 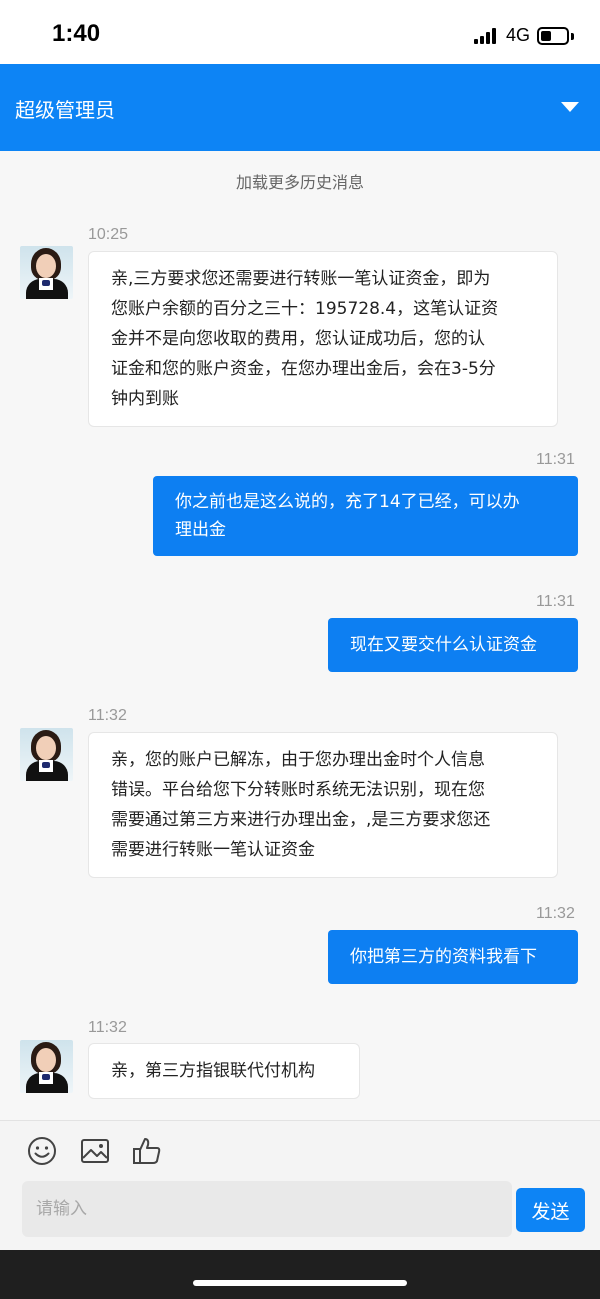 I want to click on message-line: 需要通过第三方来进行办理出金，,是三方要求您还, so click(x=301, y=820).